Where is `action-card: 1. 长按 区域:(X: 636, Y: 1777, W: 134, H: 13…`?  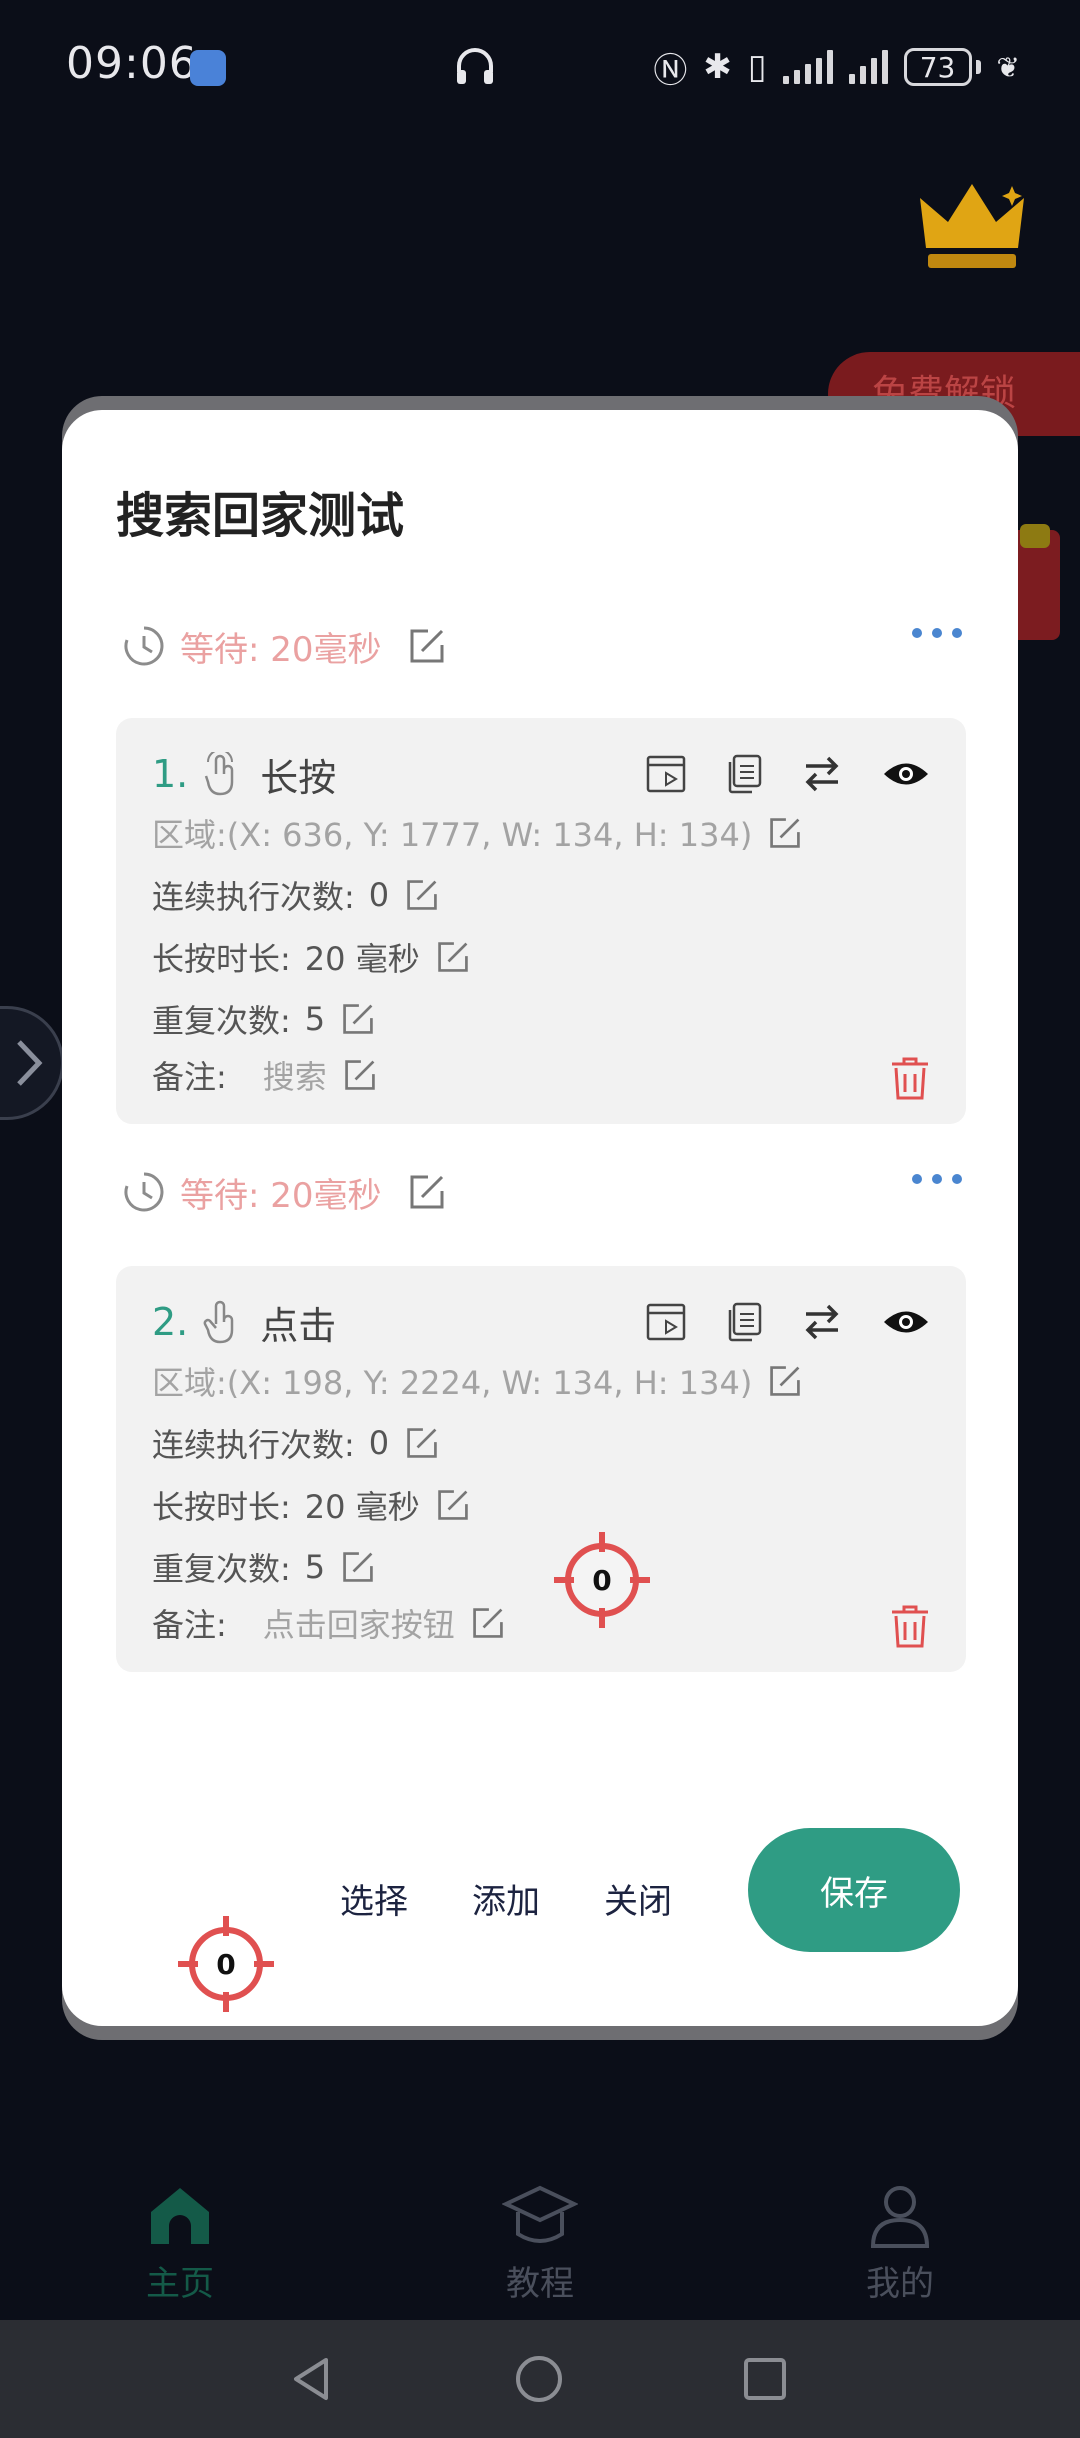
action-card: 1. 长按 区域:(X: 636, Y: 1777, W: 134, H: 13… is located at coordinates (541, 921).